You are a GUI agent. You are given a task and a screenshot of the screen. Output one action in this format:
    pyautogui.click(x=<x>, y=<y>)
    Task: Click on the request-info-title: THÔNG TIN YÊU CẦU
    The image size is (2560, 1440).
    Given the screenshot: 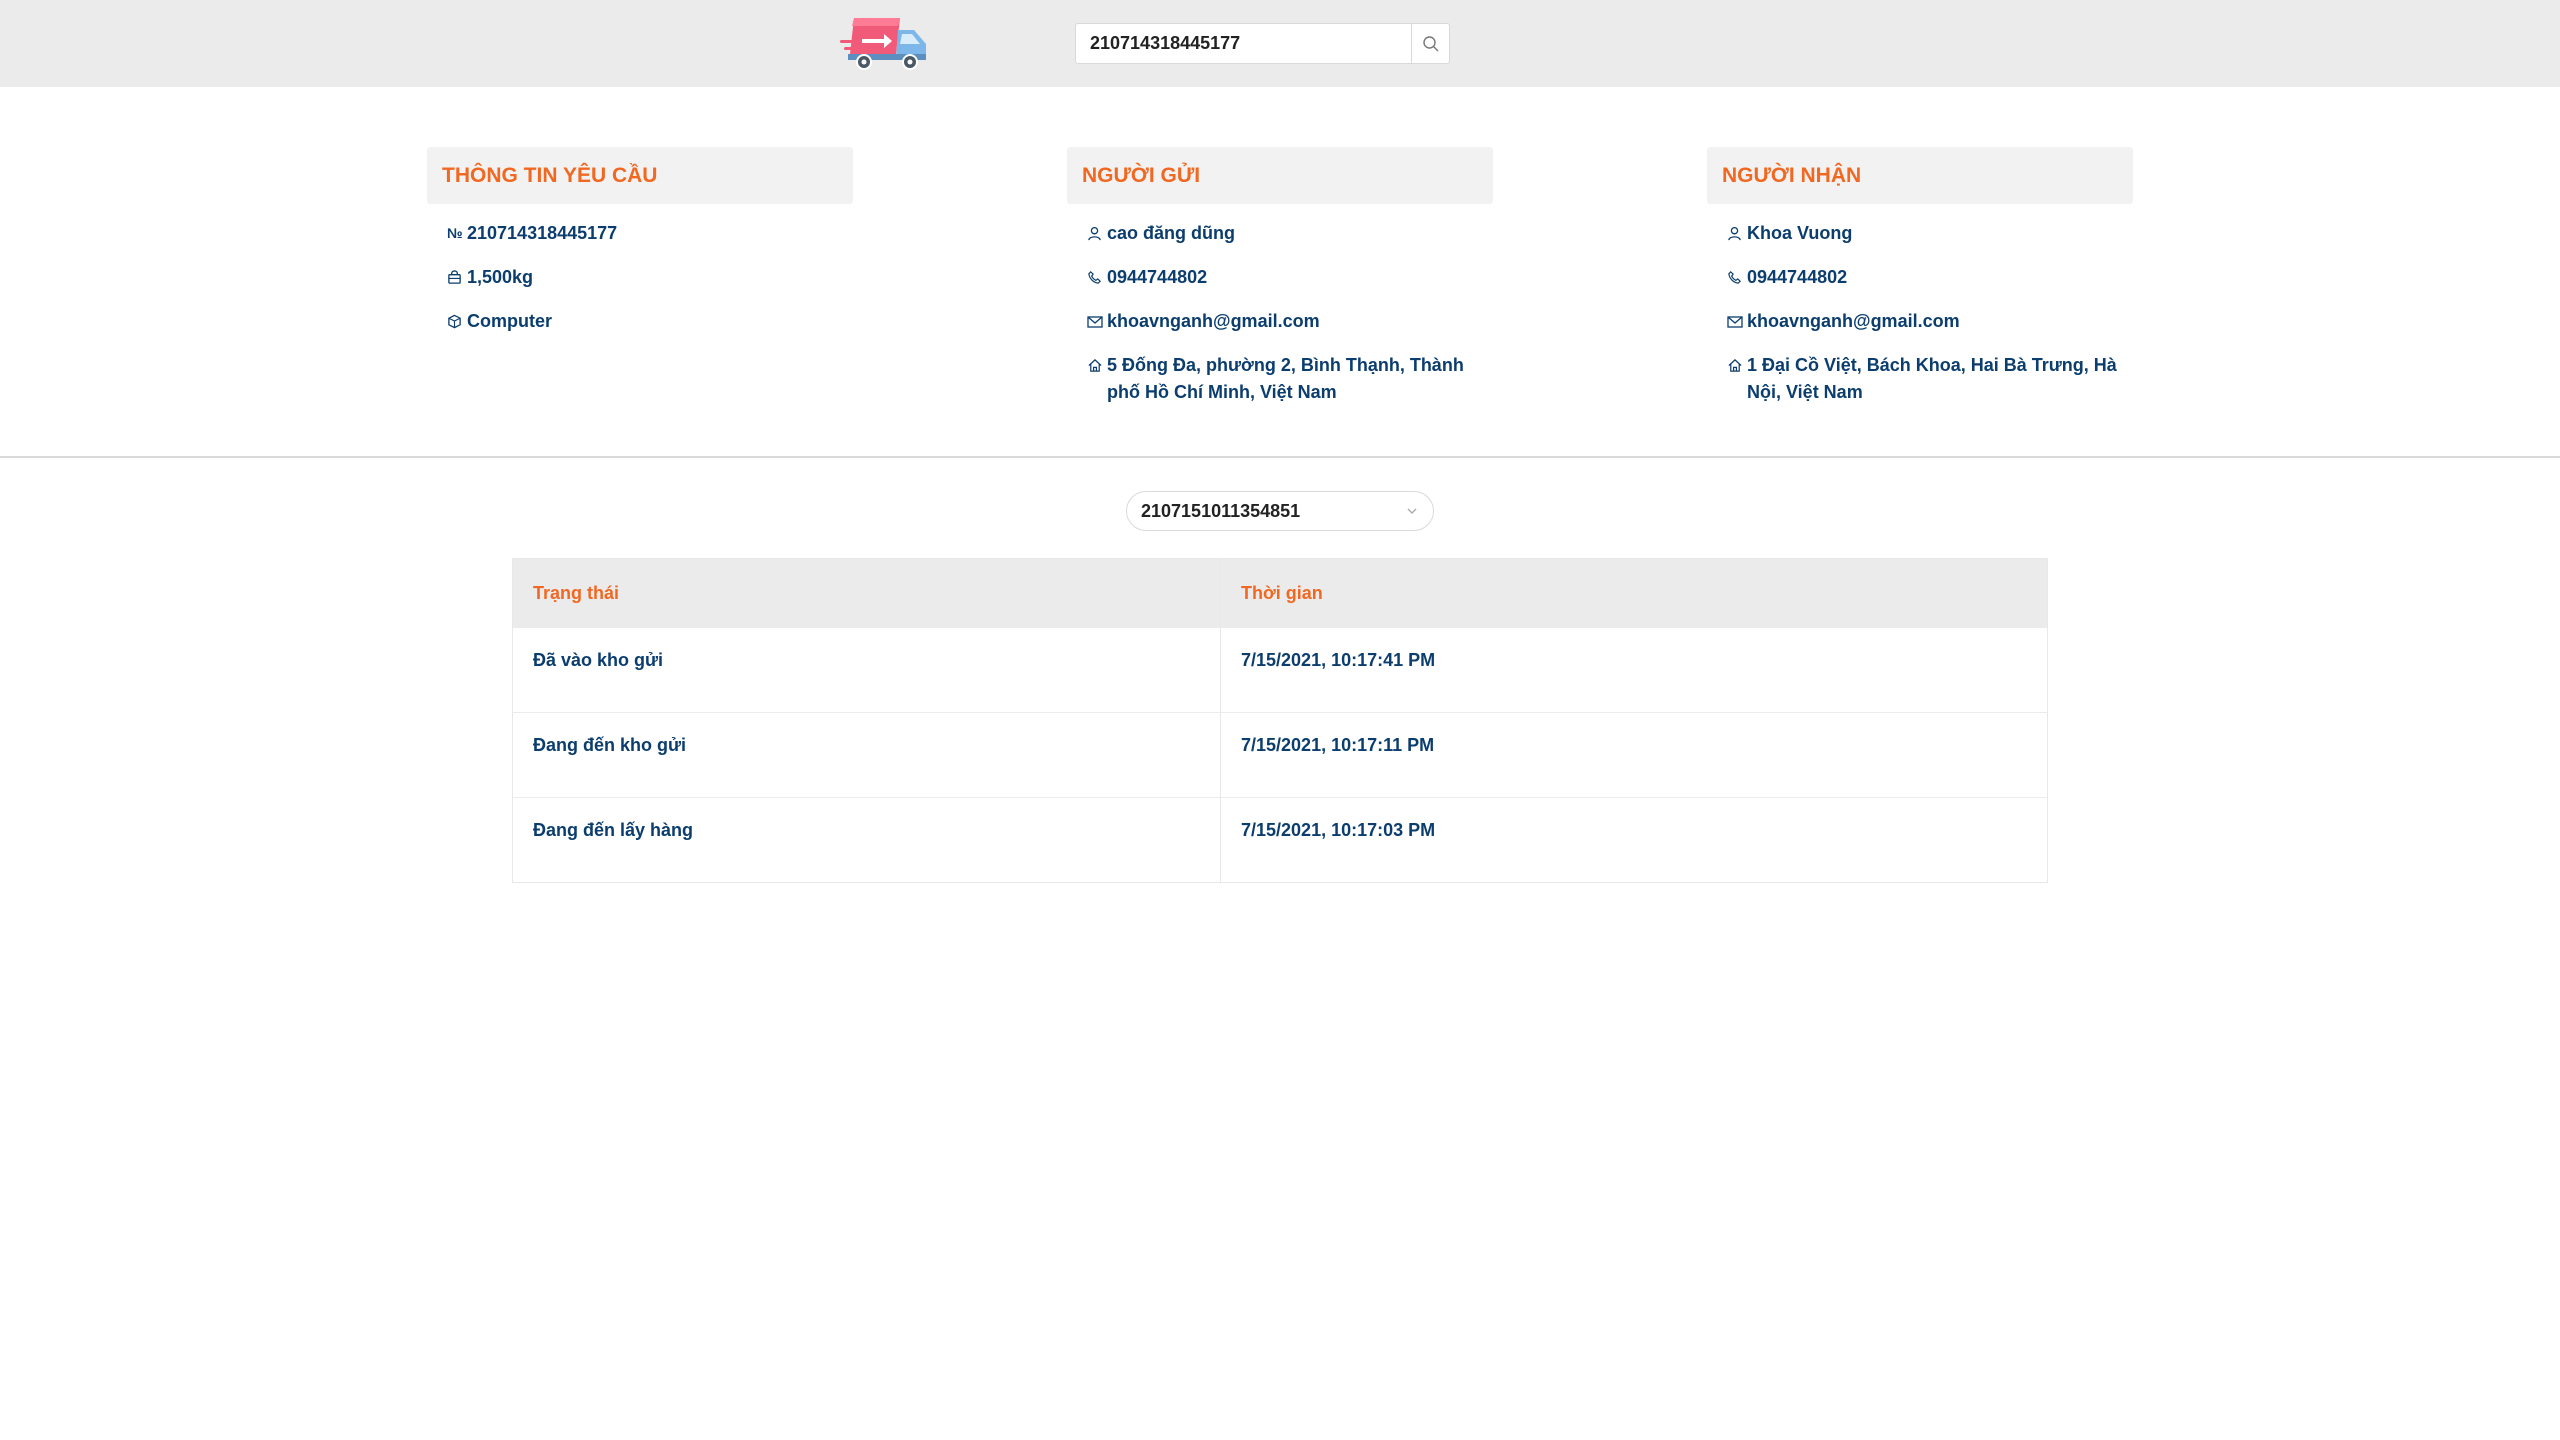 What is the action you would take?
    pyautogui.click(x=640, y=175)
    